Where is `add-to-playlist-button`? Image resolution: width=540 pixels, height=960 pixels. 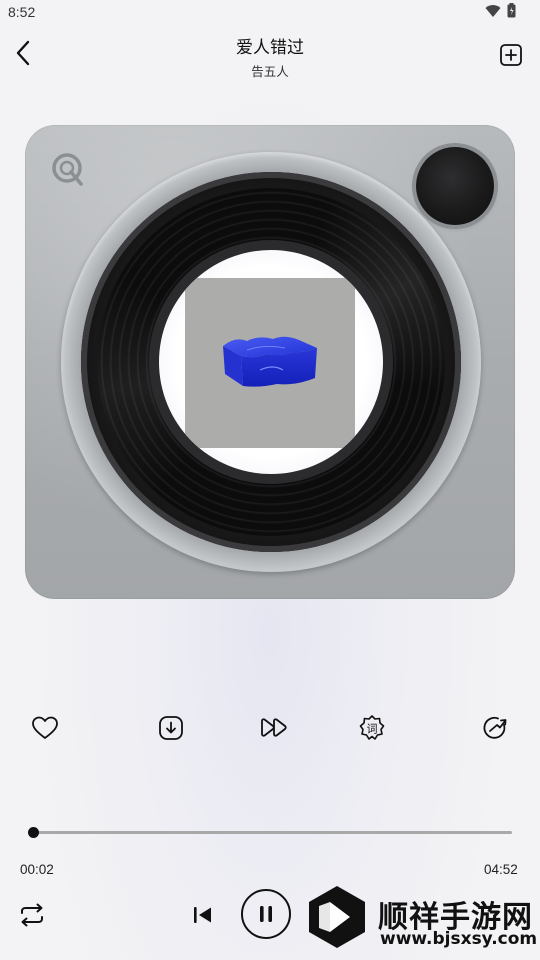 add-to-playlist-button is located at coordinates (511, 55).